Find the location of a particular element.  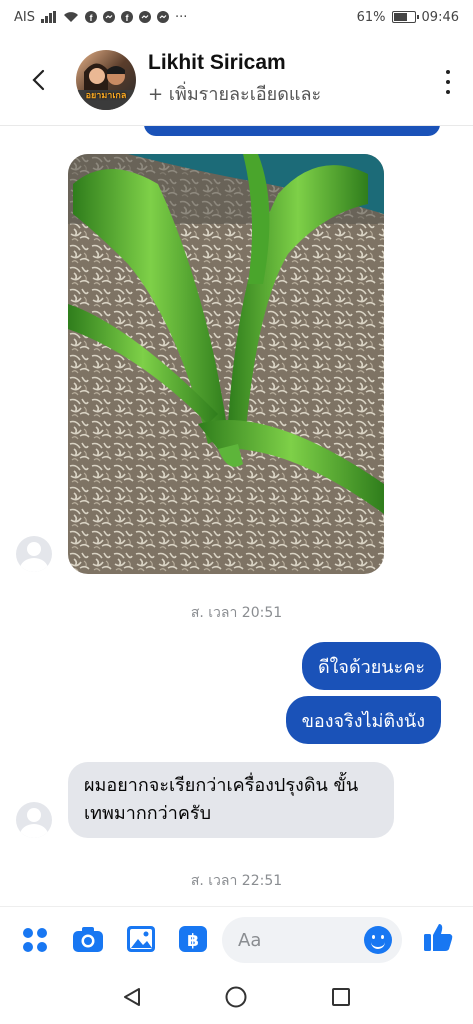

nav-home-button is located at coordinates (236, 997).